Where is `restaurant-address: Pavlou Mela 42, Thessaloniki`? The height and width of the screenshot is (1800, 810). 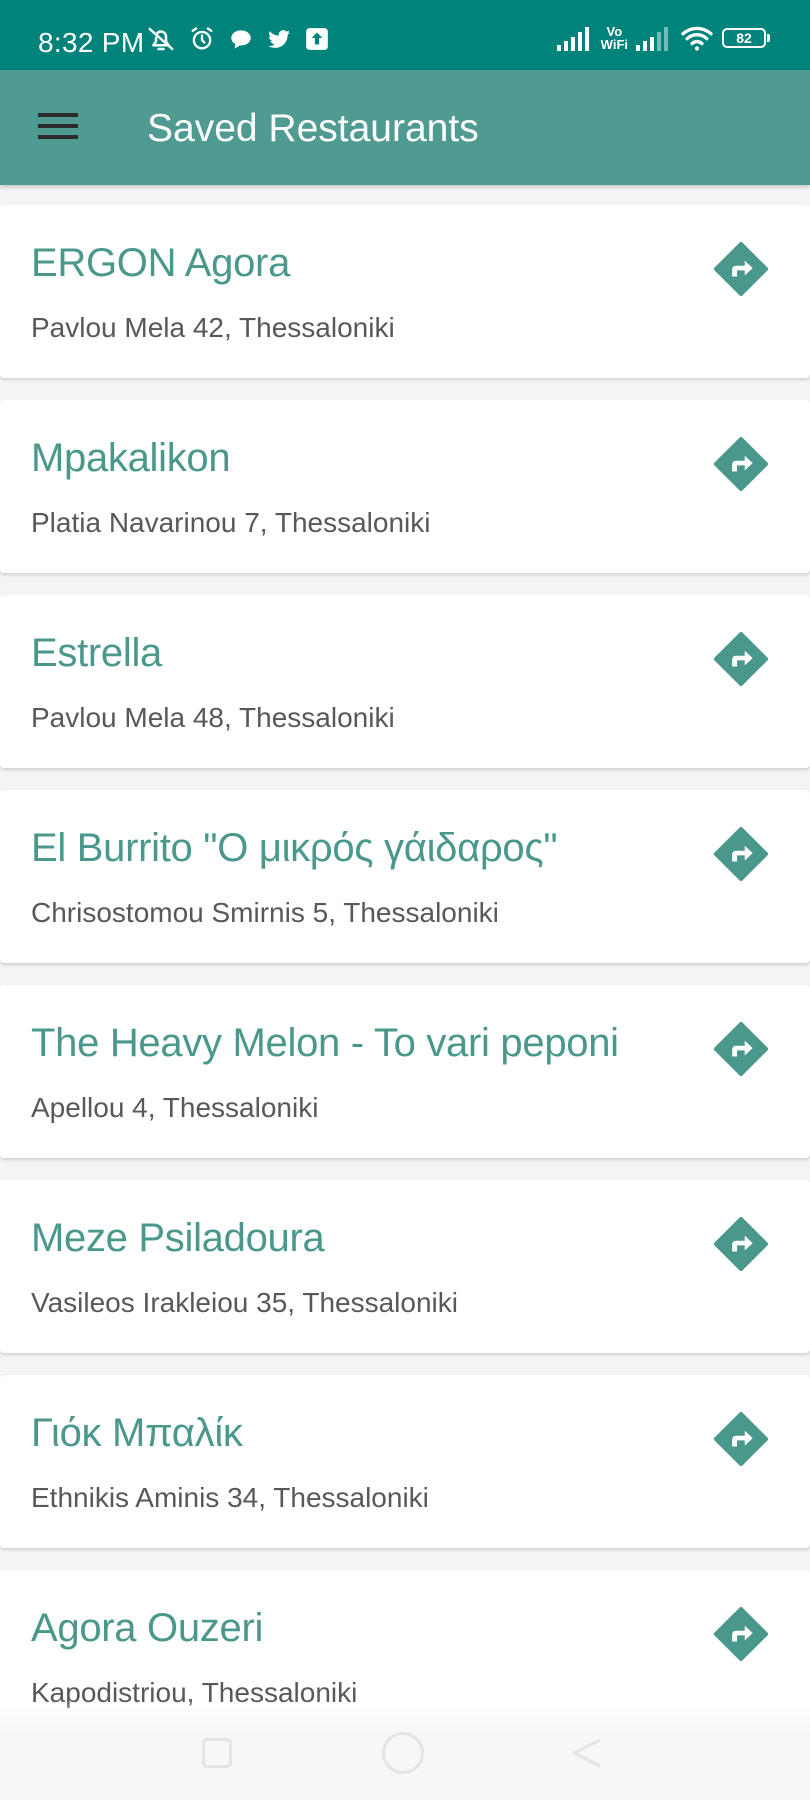
restaurant-address: Pavlou Mela 42, Thessaloniki is located at coordinates (213, 327).